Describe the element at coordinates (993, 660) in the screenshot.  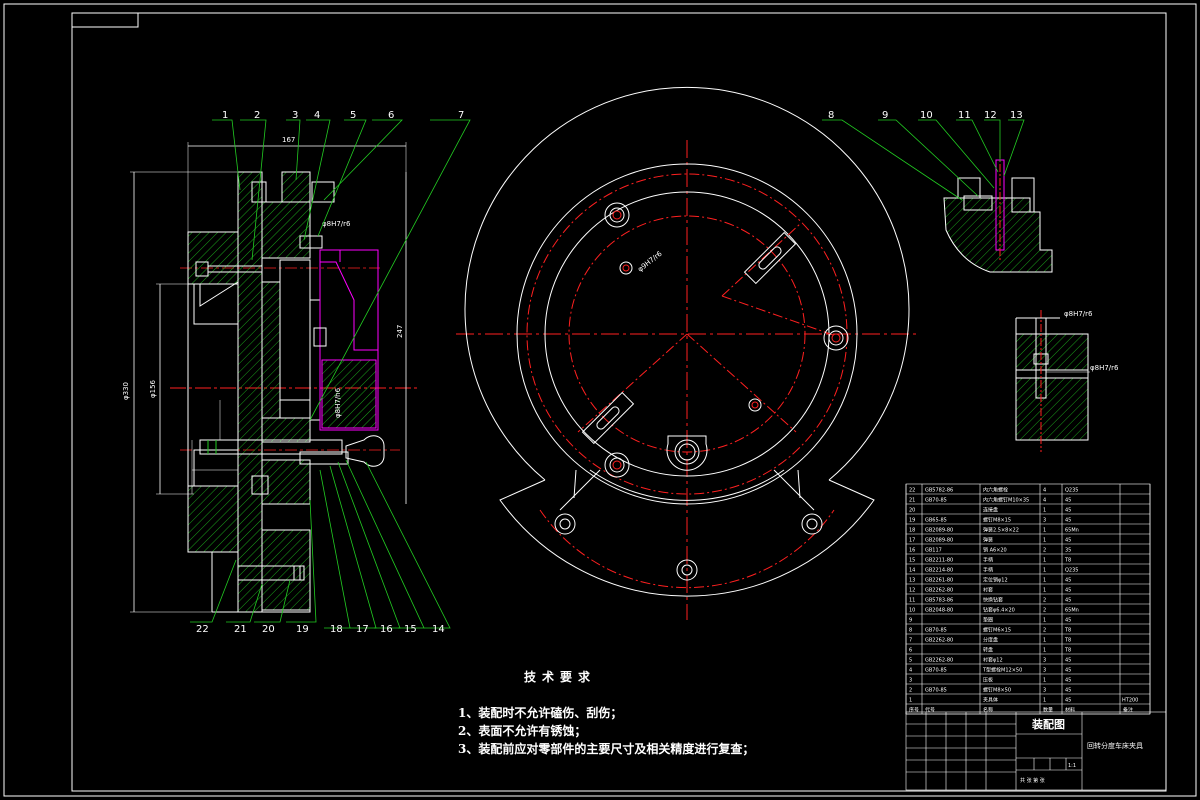
I see `parts-cell-name: 衬套φ12` at that location.